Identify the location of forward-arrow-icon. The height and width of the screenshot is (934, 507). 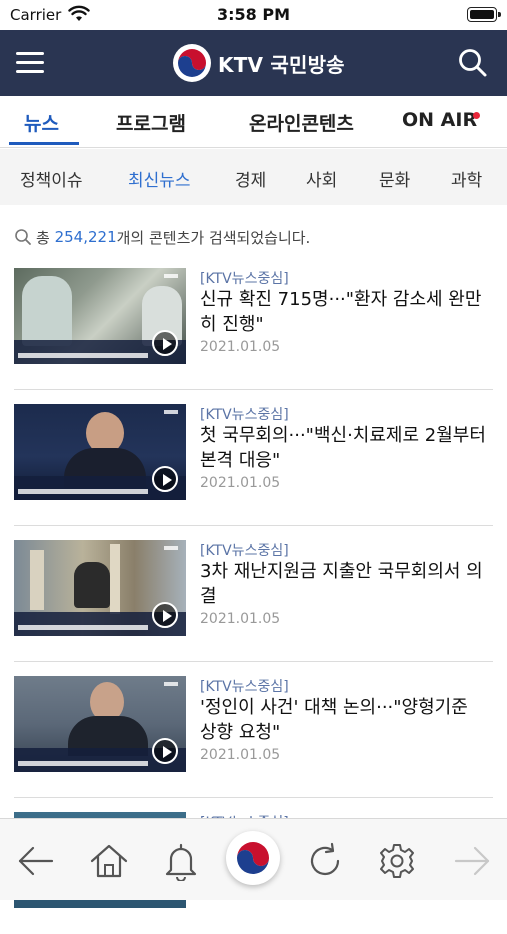
(472, 861).